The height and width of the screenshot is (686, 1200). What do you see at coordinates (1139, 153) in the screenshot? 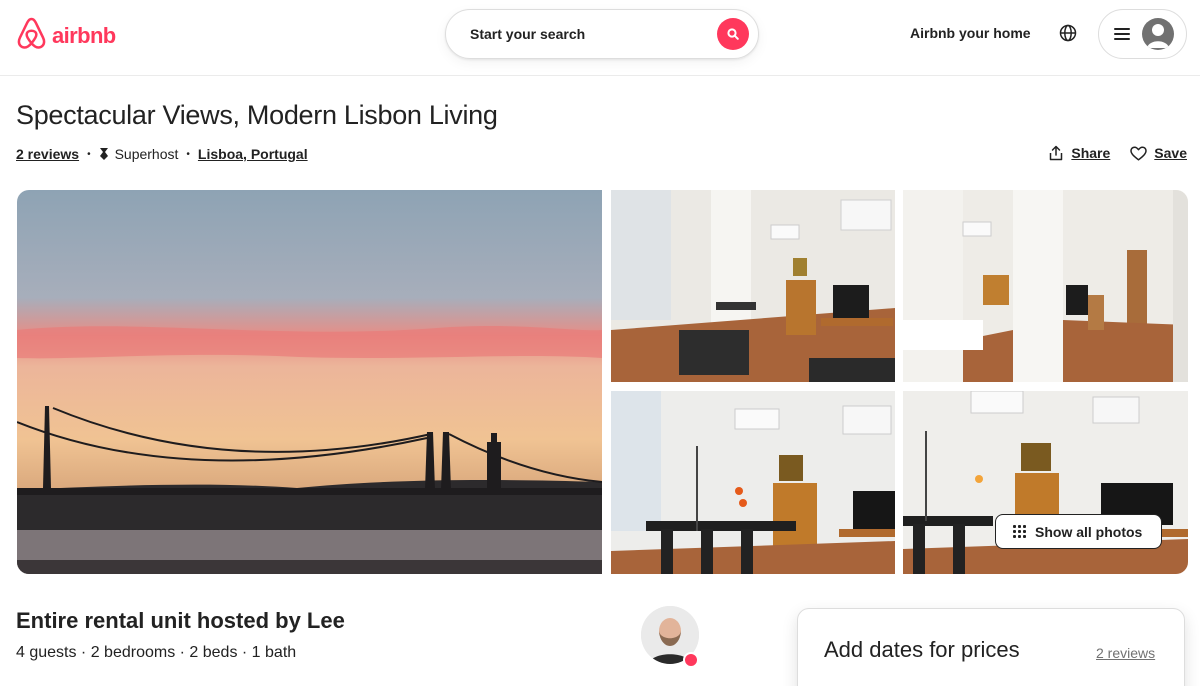
I see `heart-icon` at bounding box center [1139, 153].